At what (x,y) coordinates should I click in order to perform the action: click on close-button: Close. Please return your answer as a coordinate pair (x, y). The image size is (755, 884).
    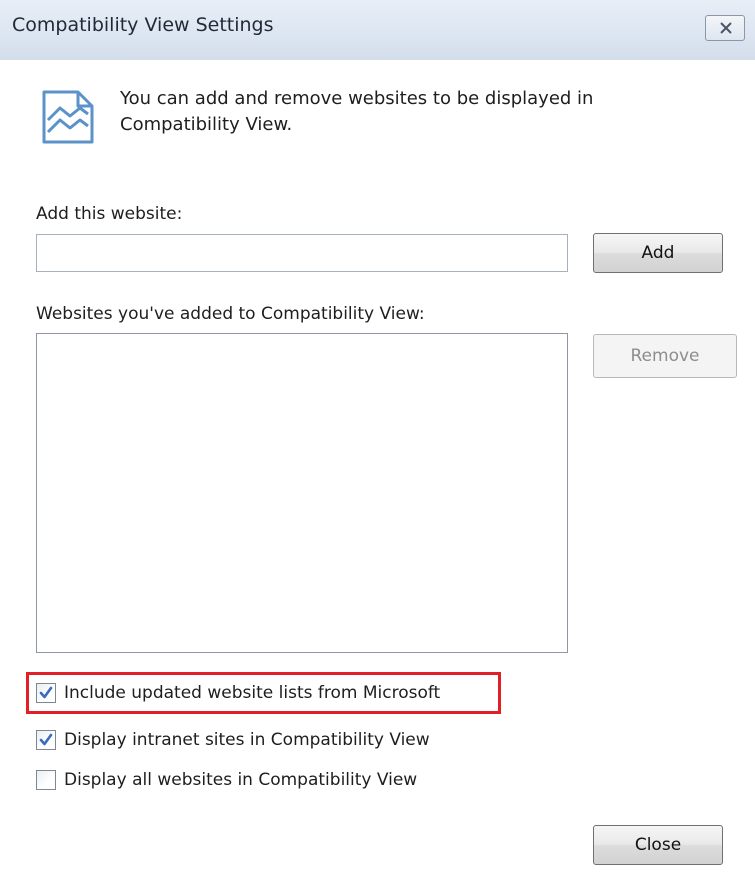
    Looking at the image, I should click on (658, 845).